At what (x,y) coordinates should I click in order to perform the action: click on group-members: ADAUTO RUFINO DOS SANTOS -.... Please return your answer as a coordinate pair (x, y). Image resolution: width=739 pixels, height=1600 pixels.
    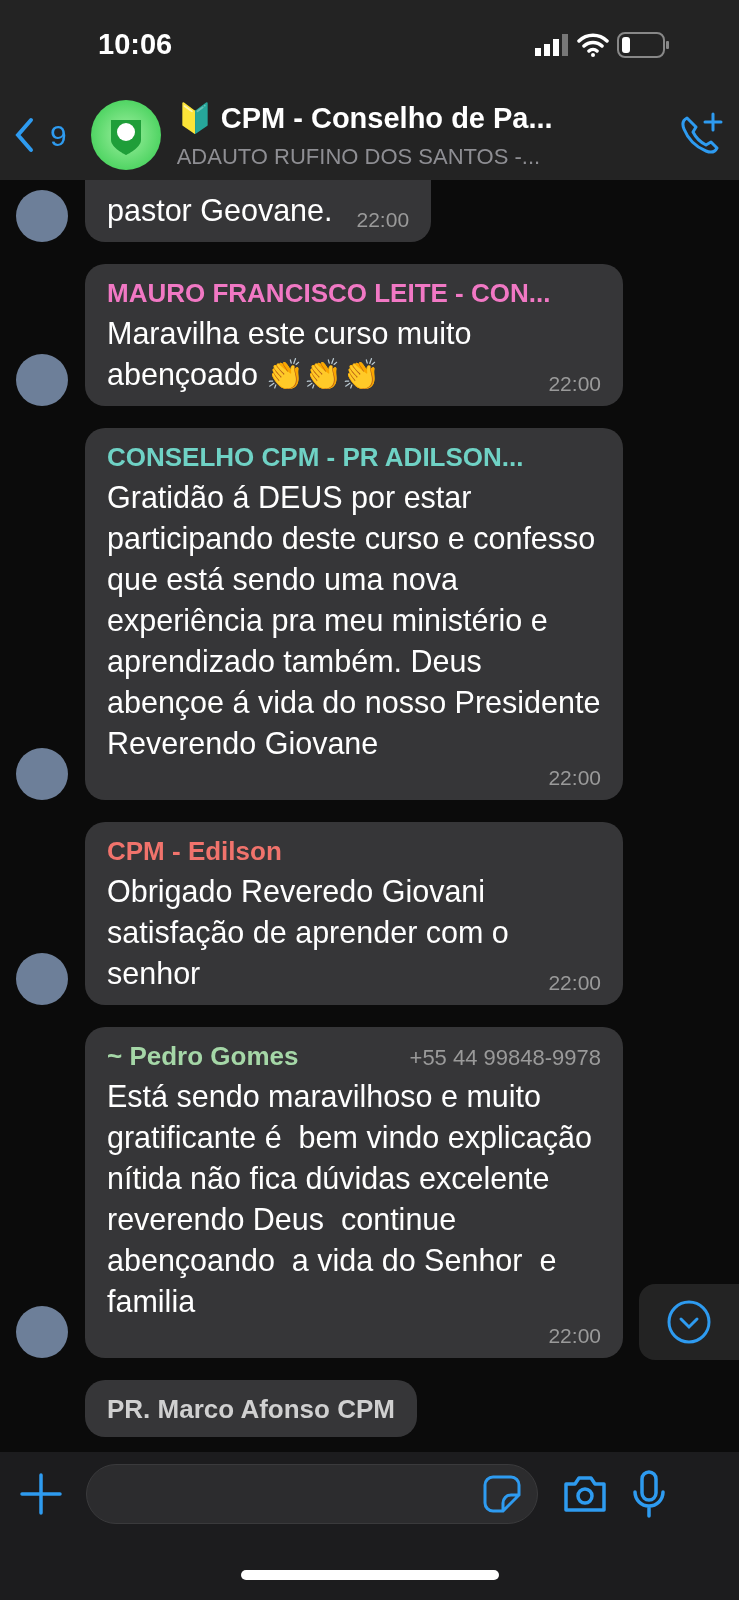
    Looking at the image, I should click on (359, 157).